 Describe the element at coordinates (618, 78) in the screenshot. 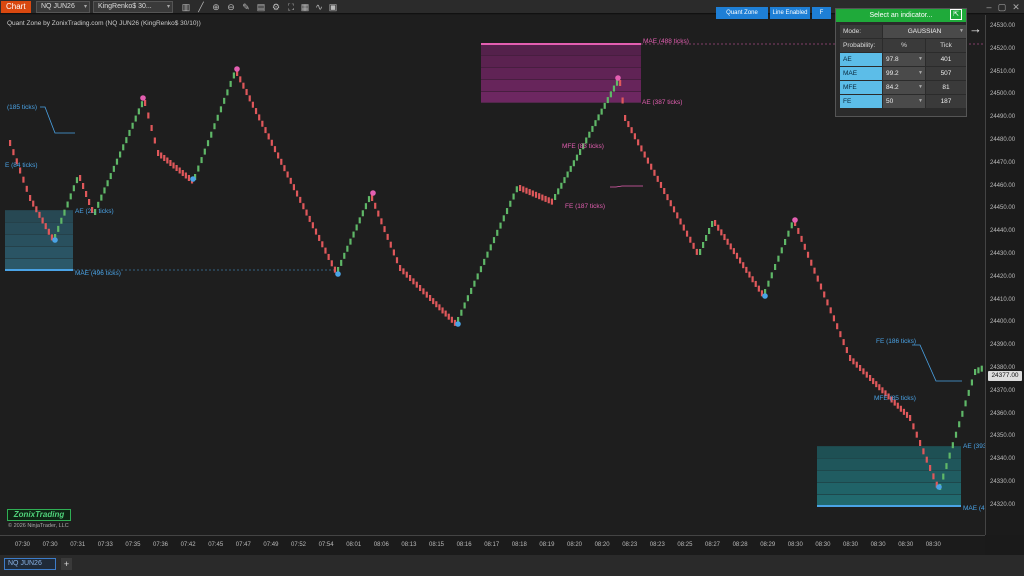

I see `swing-point-marker` at that location.